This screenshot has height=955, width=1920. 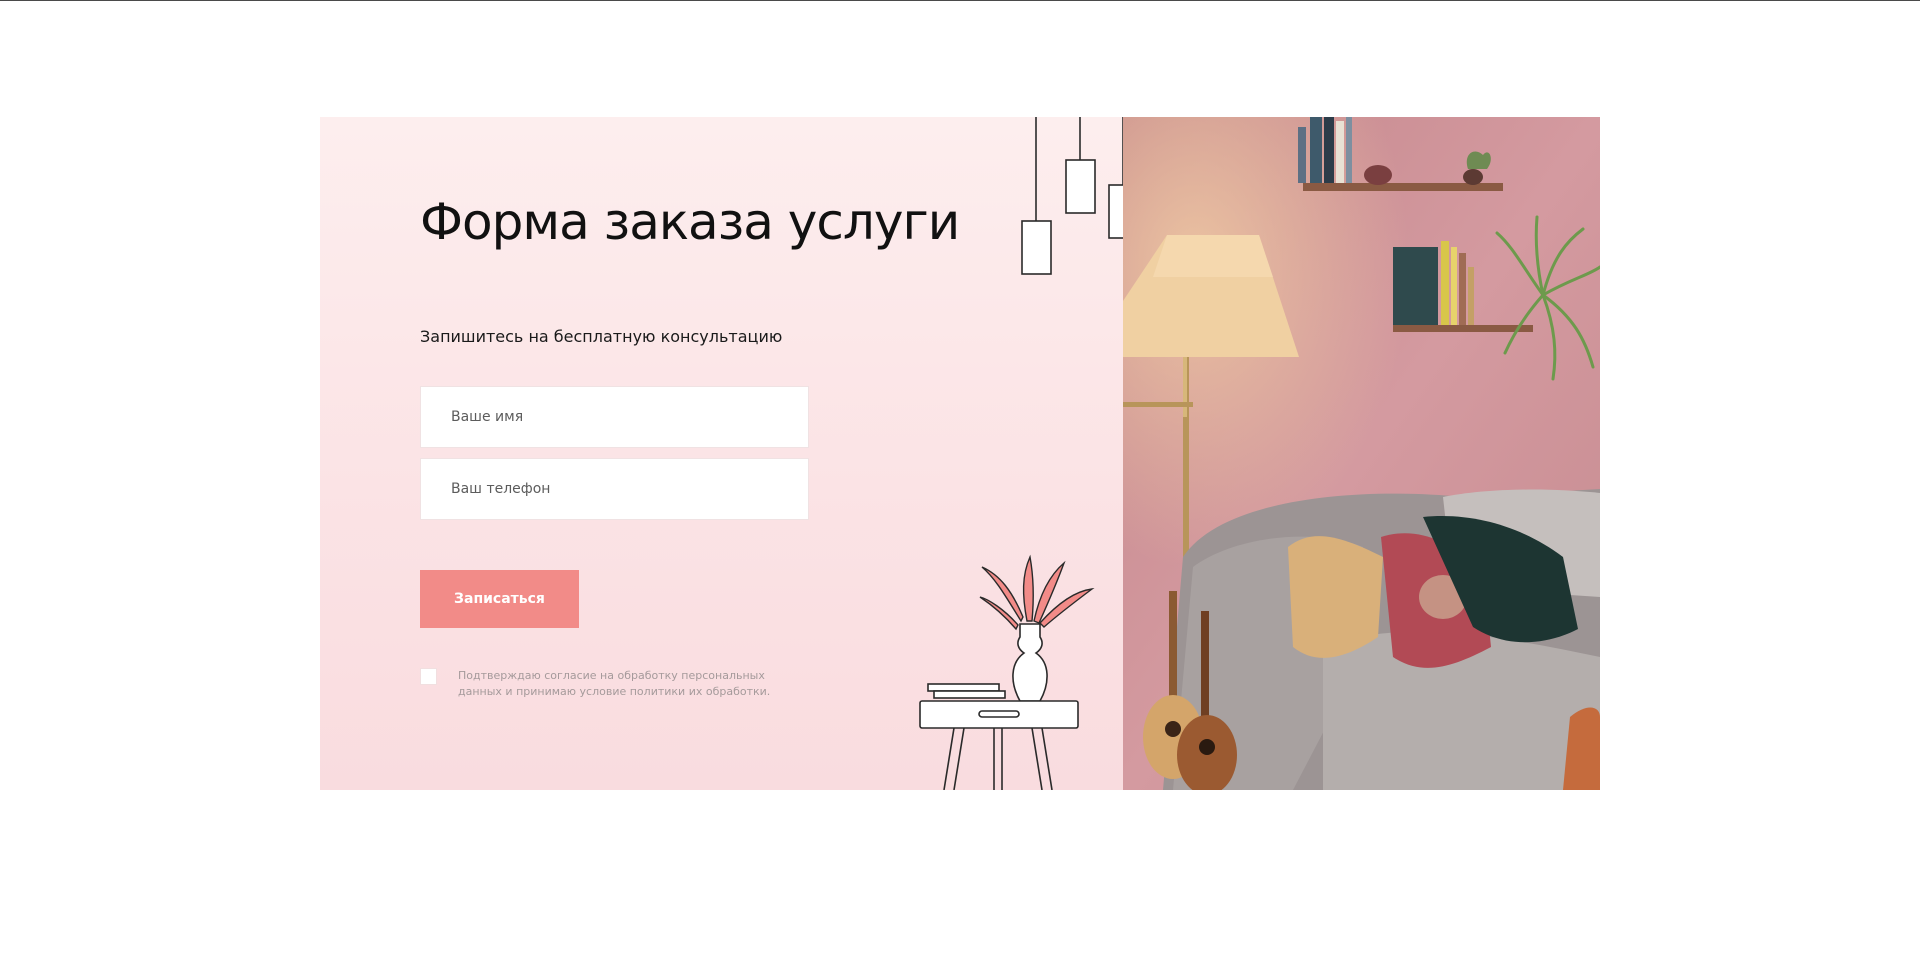 What do you see at coordinates (499, 599) in the screenshot?
I see `submit-button: Записаться` at bounding box center [499, 599].